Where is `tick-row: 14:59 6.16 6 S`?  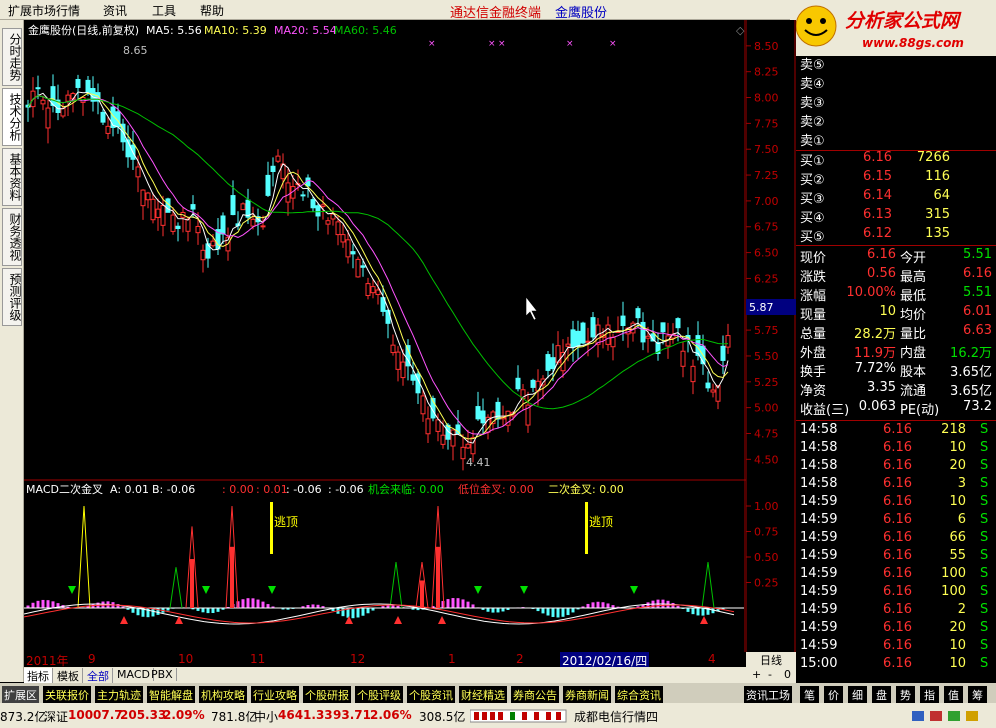
tick-row: 14:59 6.16 6 S is located at coordinates (897, 521).